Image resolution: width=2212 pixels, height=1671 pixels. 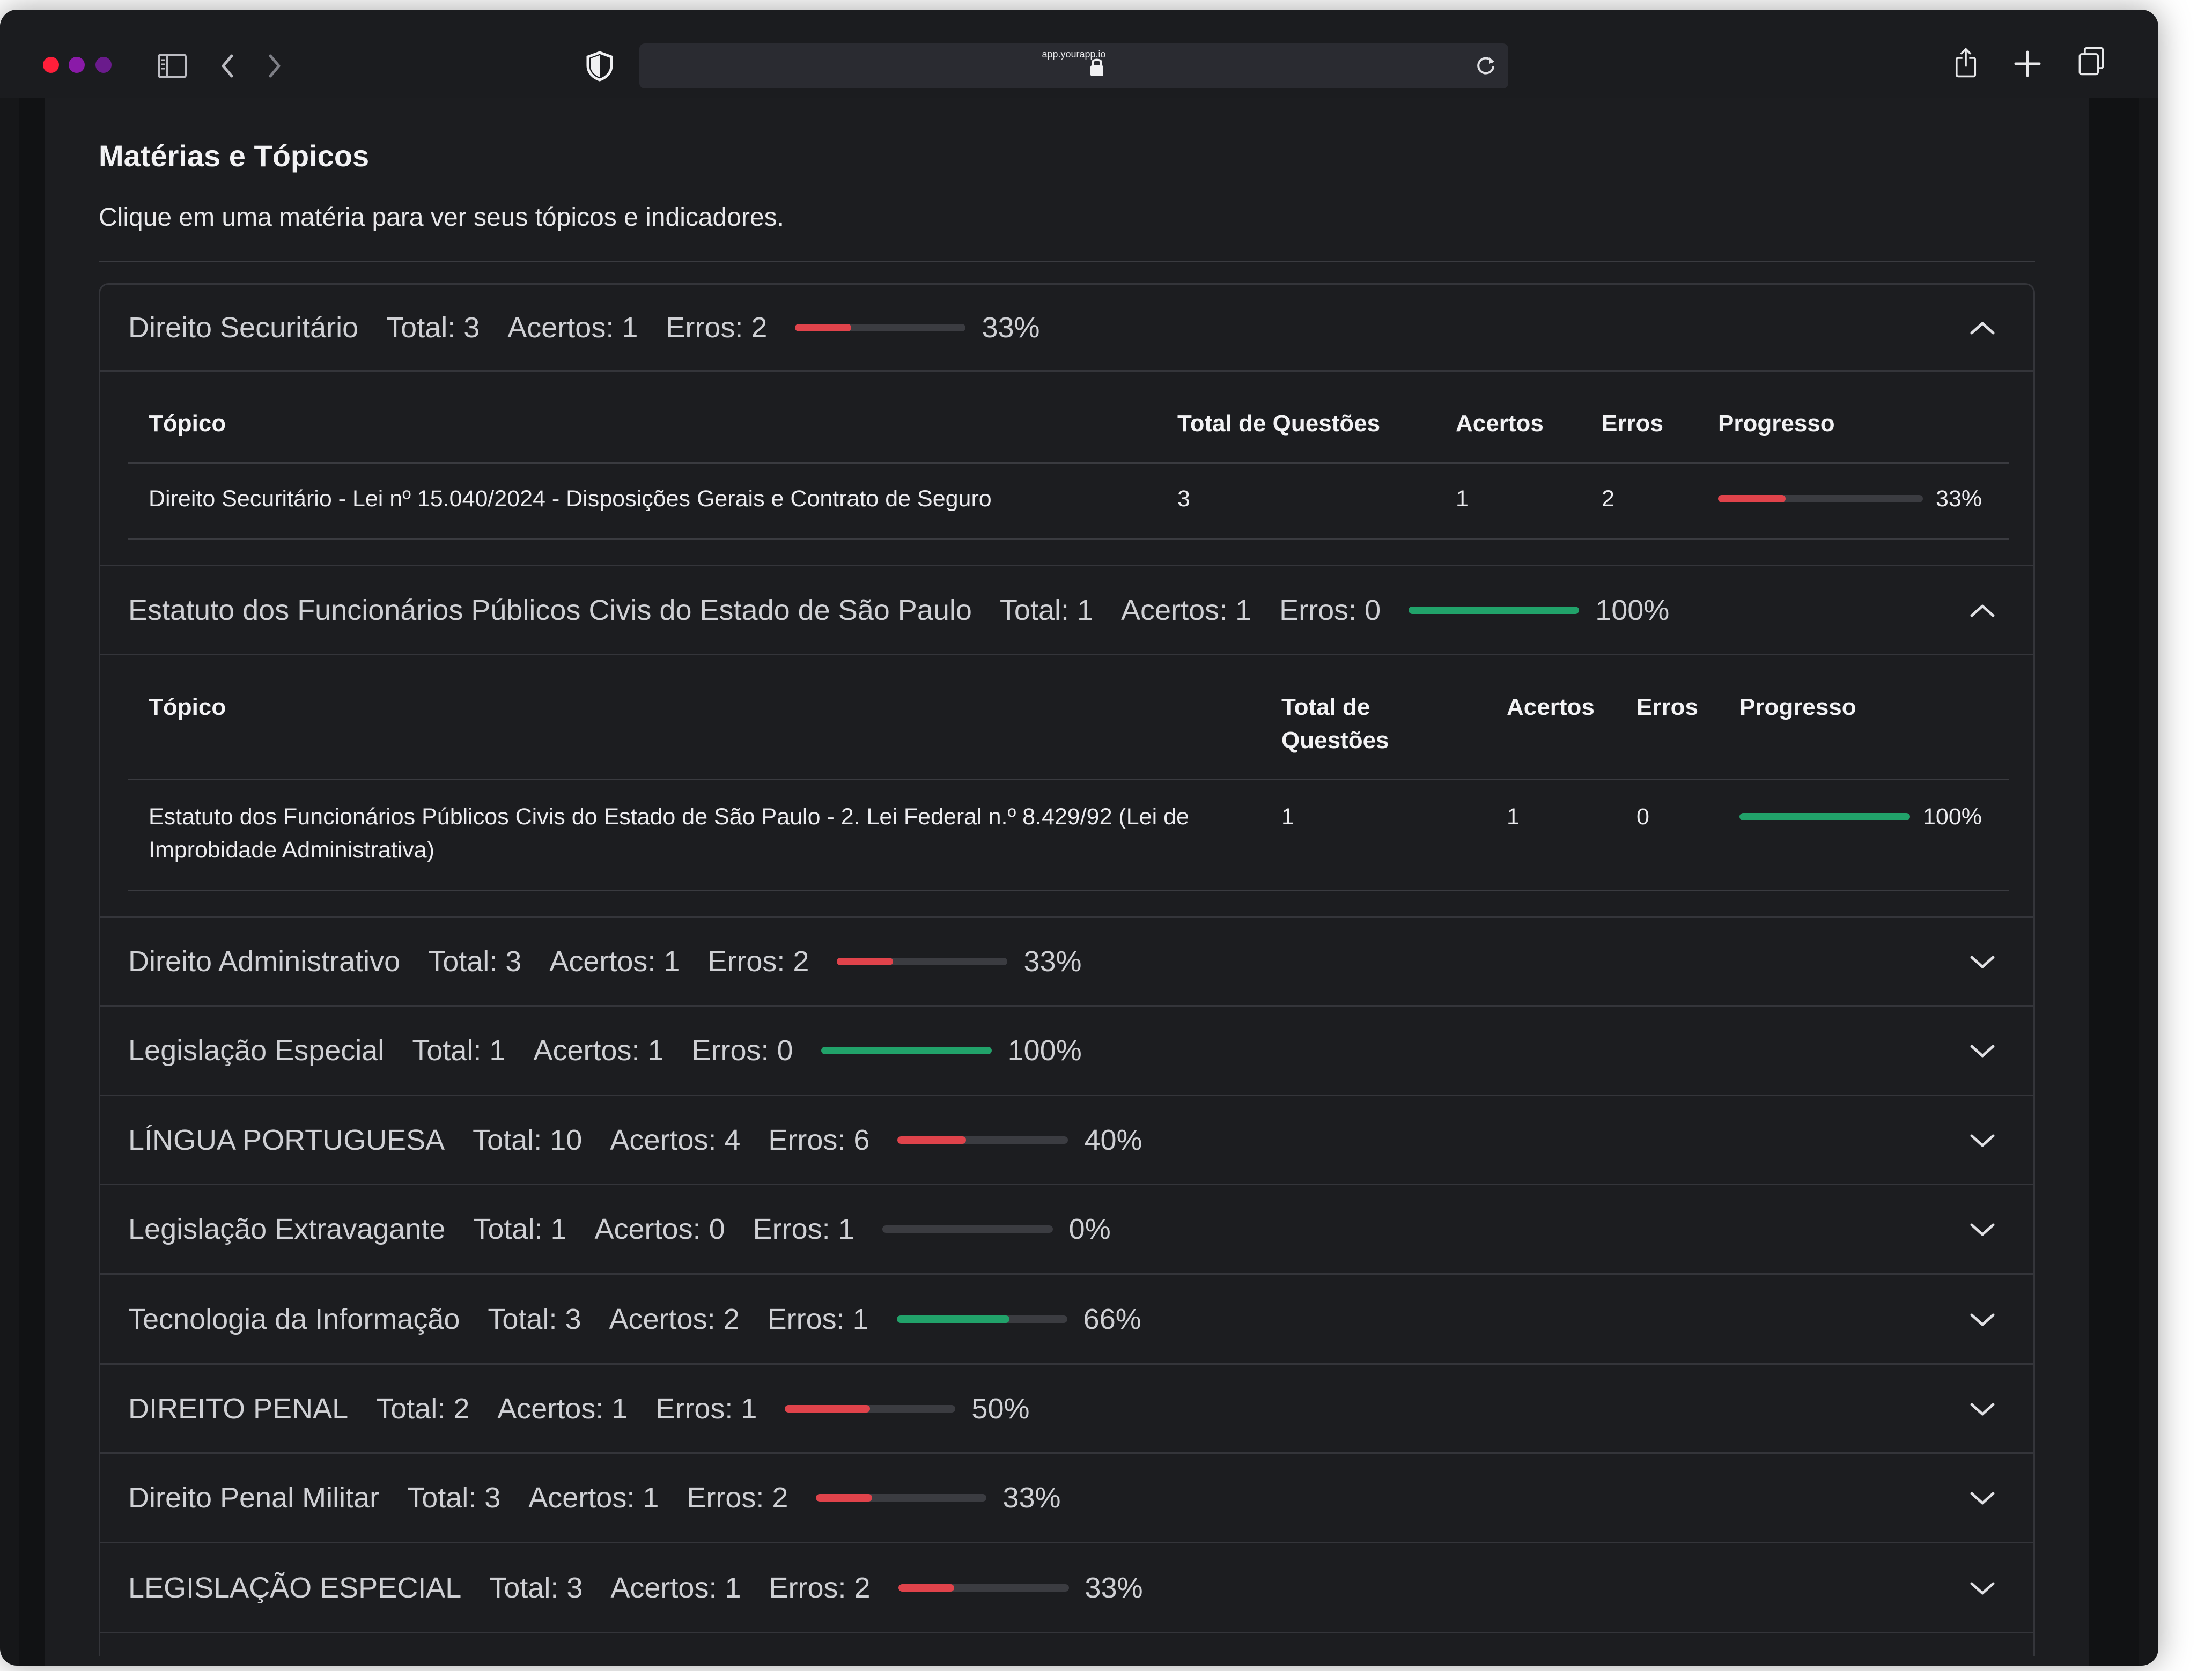 I want to click on col-header-progress: Progresso, so click(x=1798, y=707).